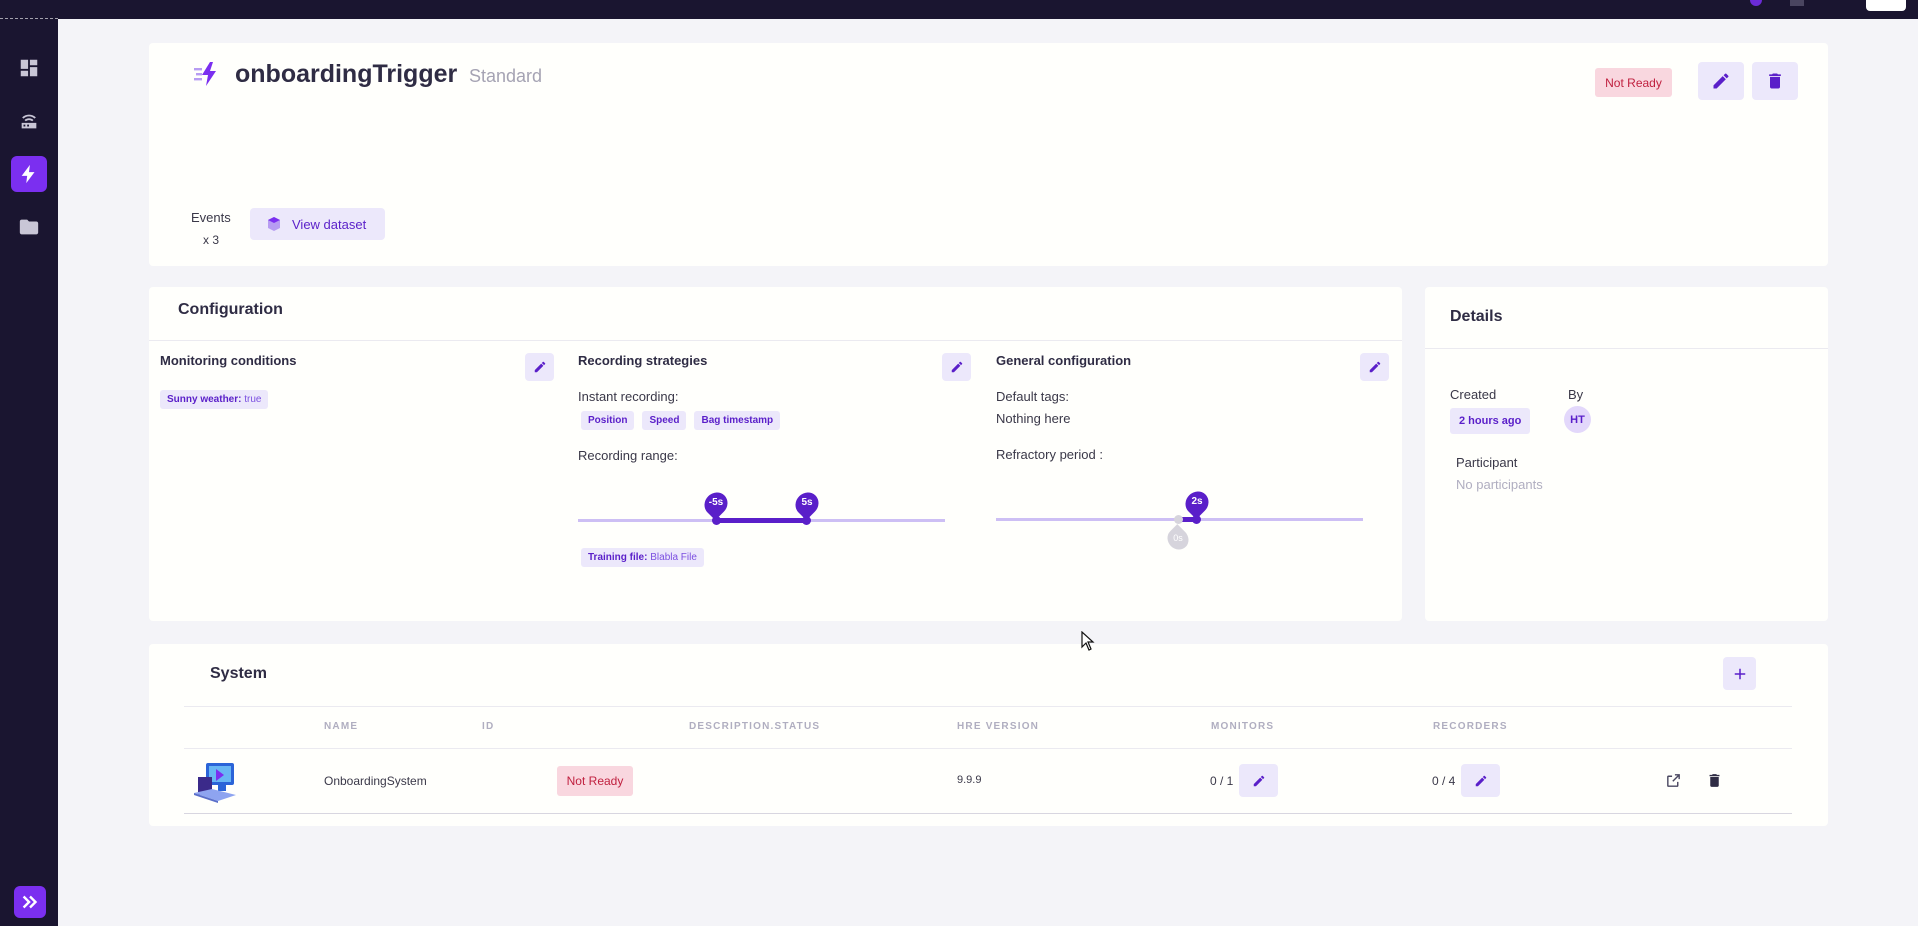 This screenshot has height=926, width=1918. I want to click on avatar: HT, so click(1577, 419).